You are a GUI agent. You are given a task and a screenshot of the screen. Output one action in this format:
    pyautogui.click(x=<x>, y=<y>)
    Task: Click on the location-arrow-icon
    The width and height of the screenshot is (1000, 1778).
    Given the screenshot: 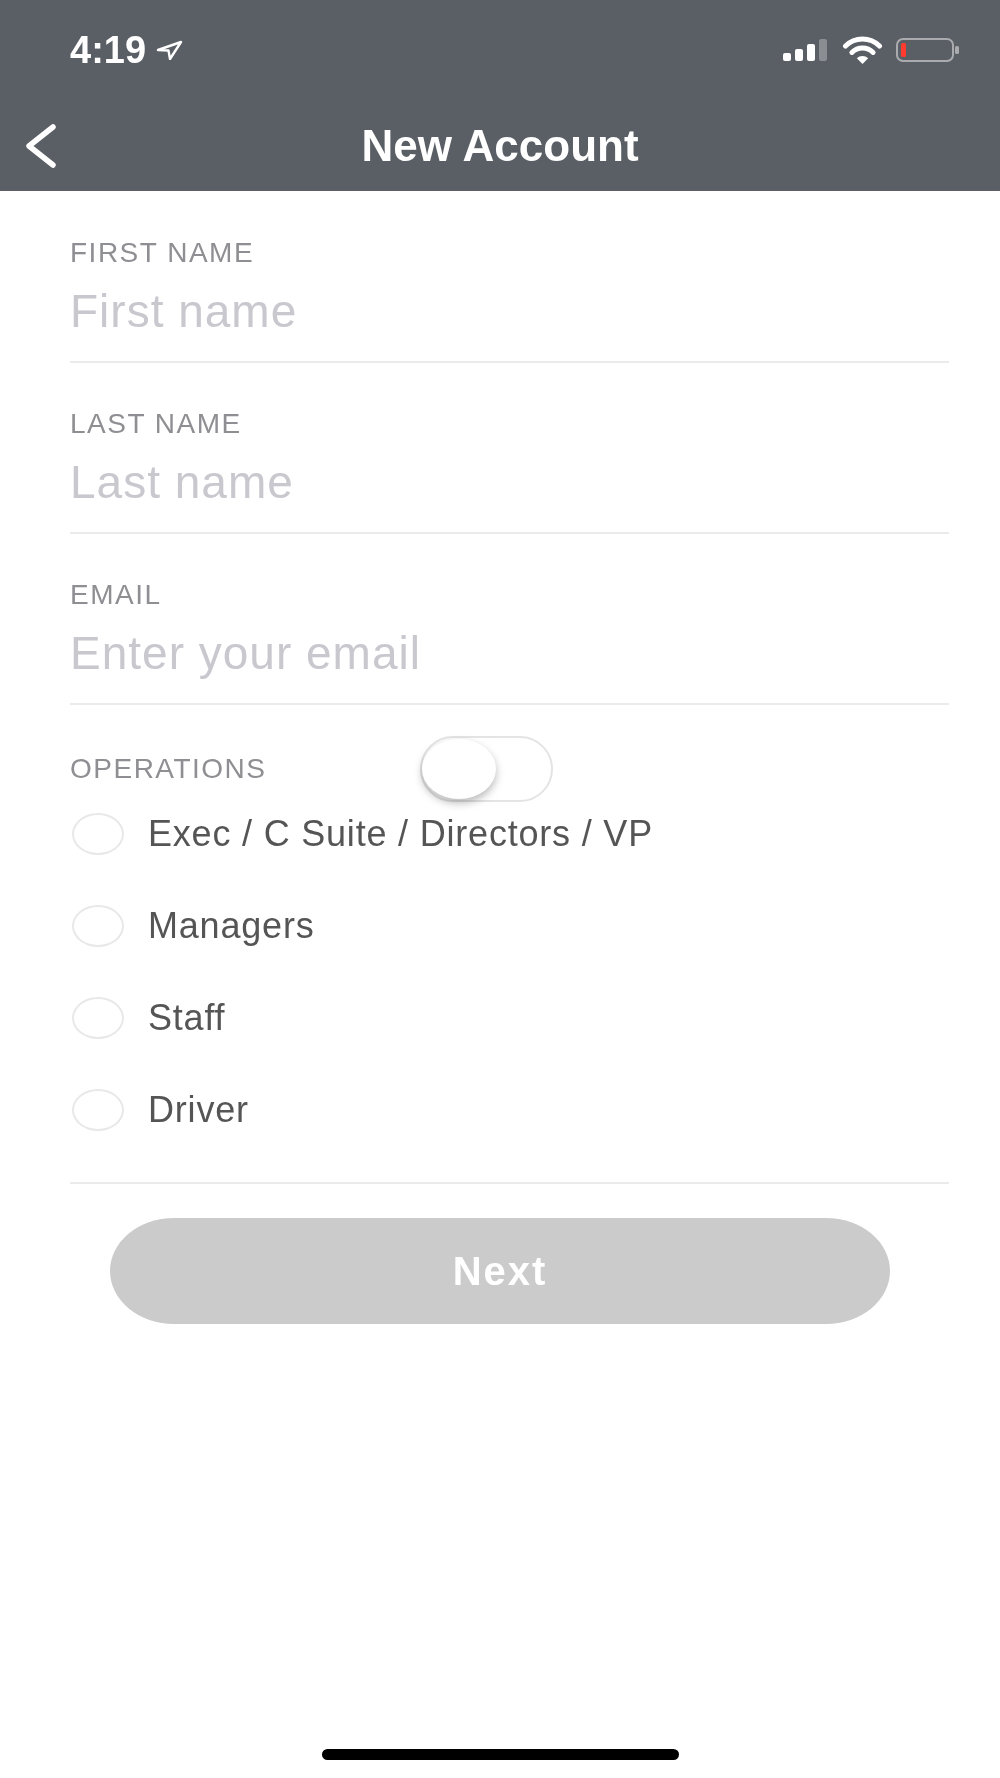 What is the action you would take?
    pyautogui.click(x=170, y=50)
    